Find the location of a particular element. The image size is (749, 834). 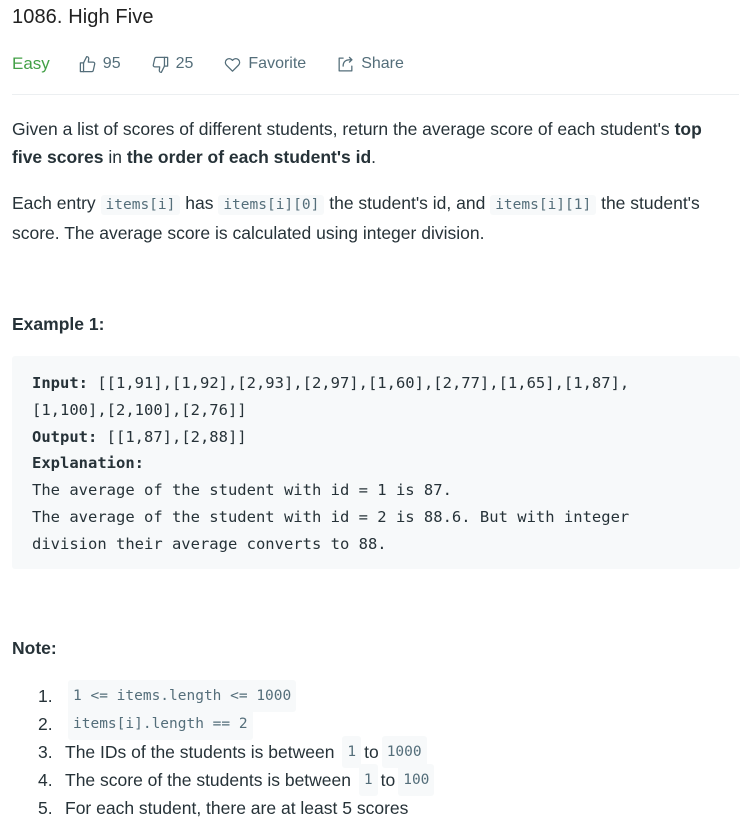

explanation-line: division their average converts to 88. is located at coordinates (209, 543).